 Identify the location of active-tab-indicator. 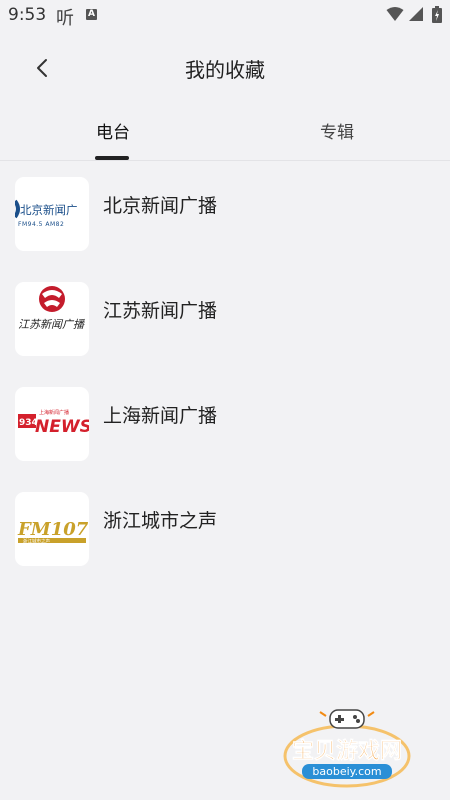
(112, 158).